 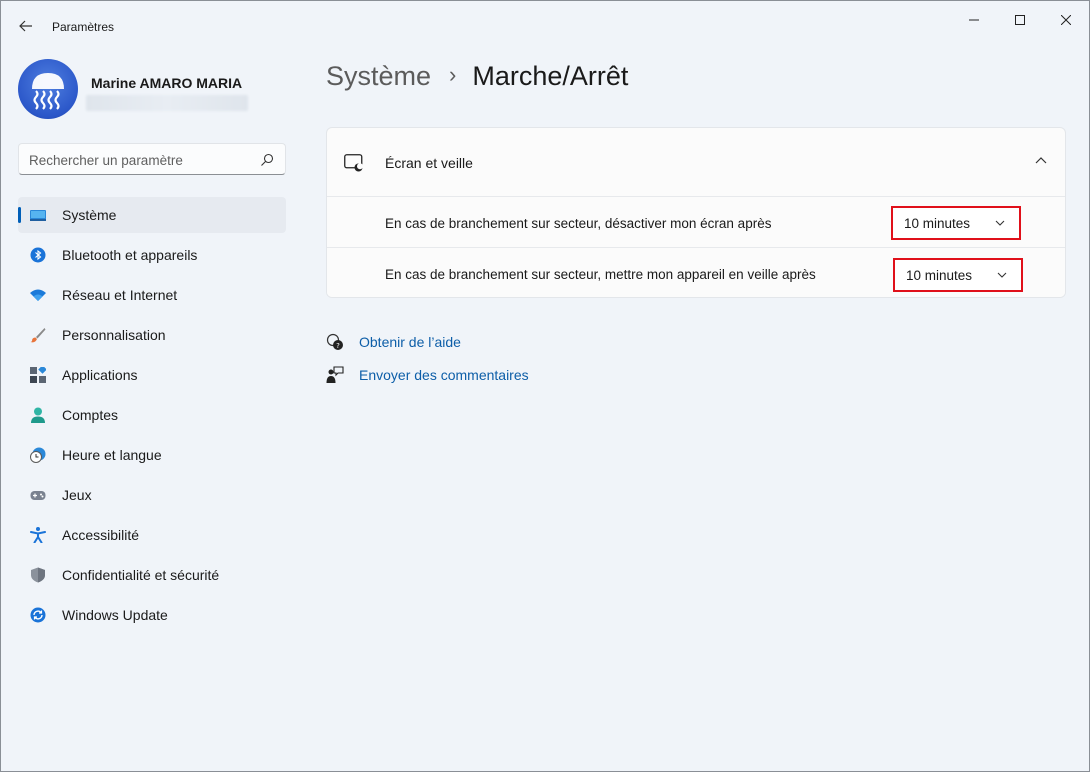 I want to click on jellyfish-avatar-icon, so click(x=48, y=91).